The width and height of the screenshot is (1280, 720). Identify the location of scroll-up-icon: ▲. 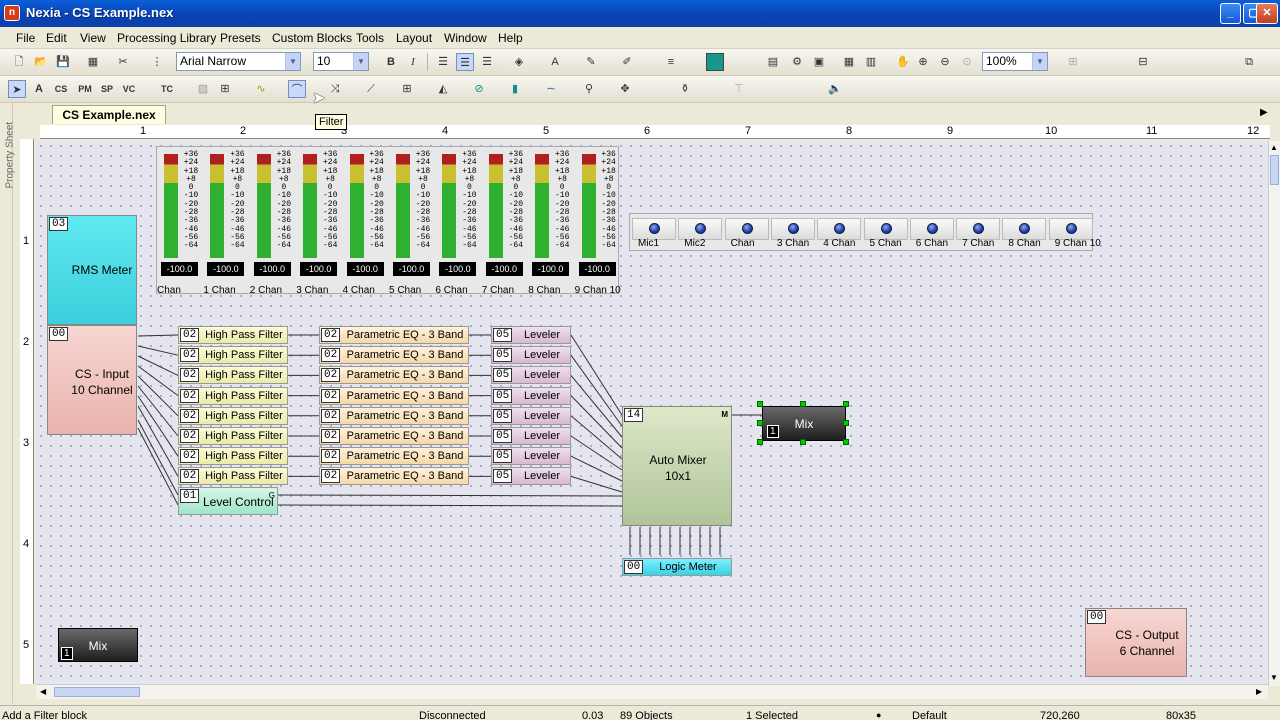
(1274, 147).